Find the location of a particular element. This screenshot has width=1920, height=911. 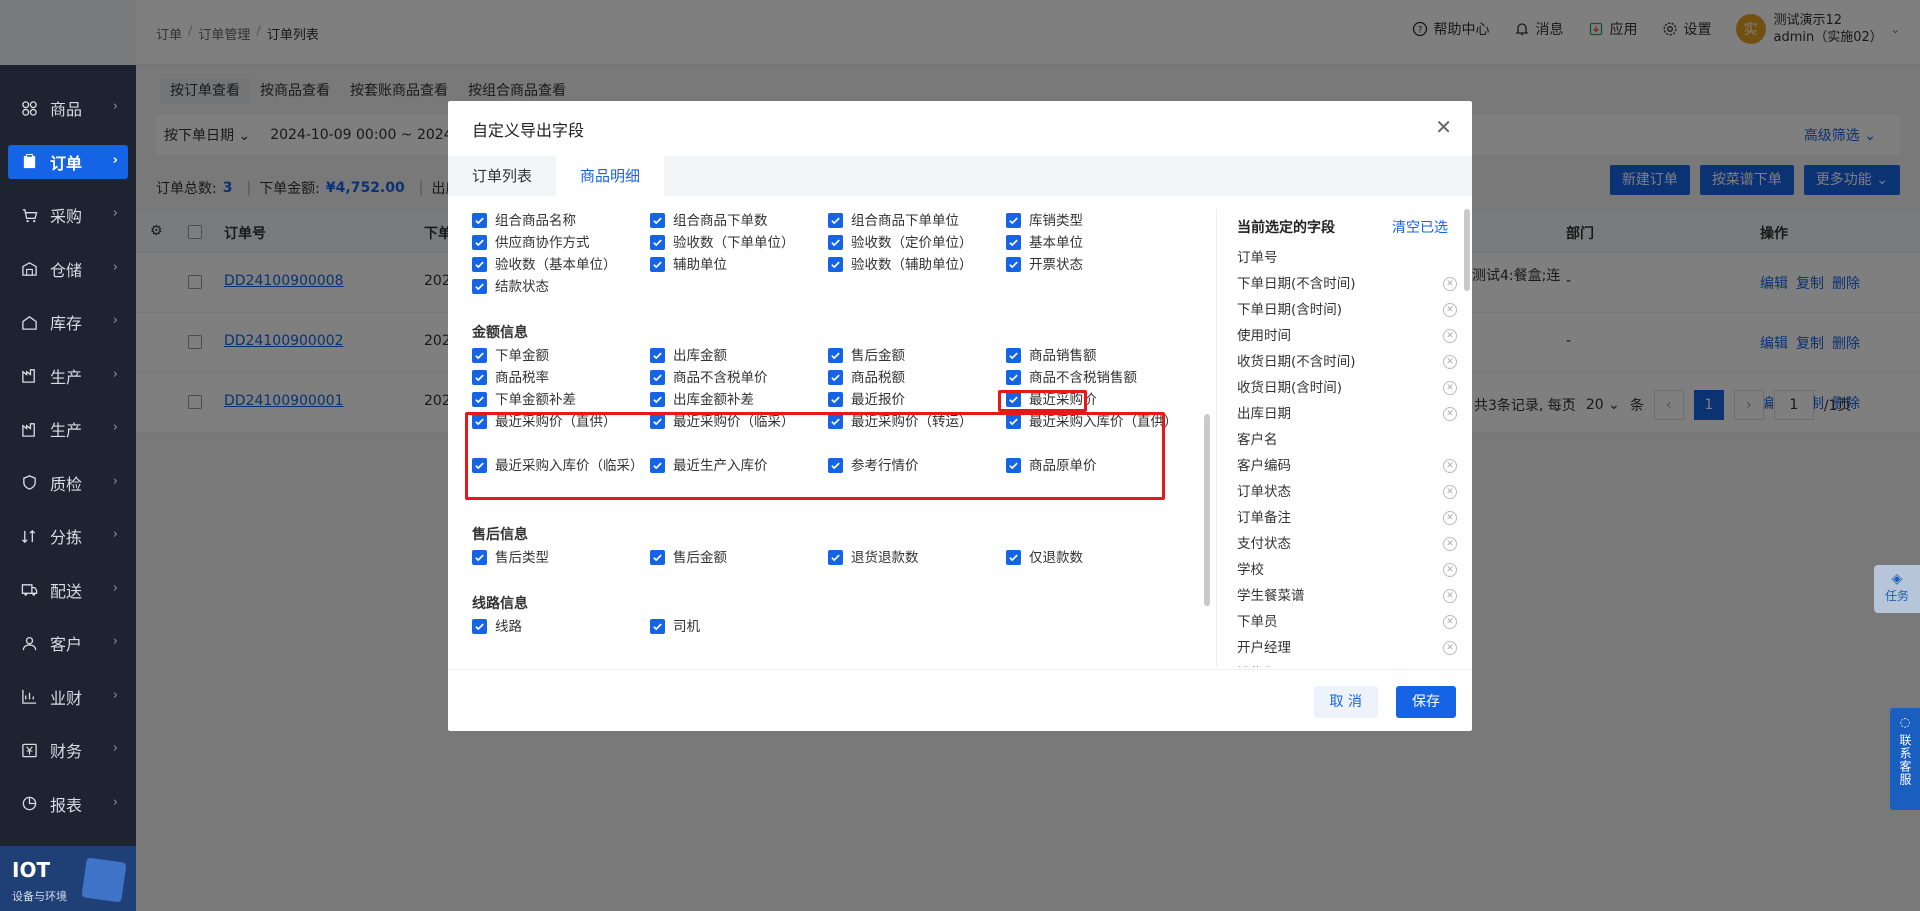

field-checkbox: 辅助单位 is located at coordinates (736, 265).